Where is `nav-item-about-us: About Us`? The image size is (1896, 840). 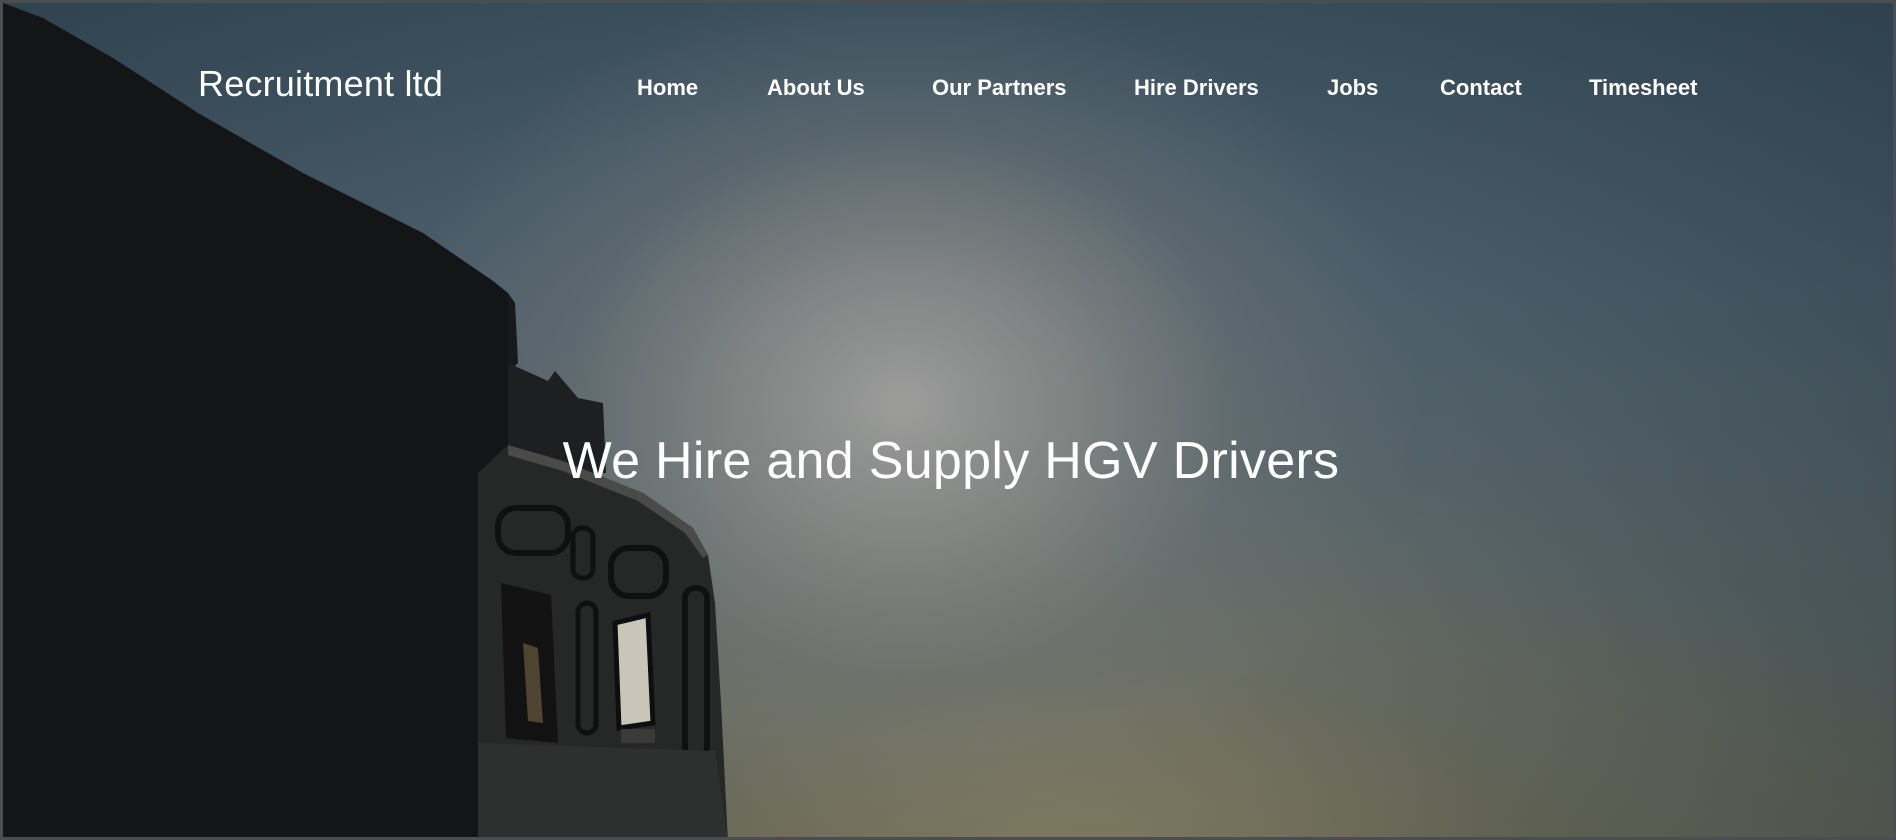 nav-item-about-us: About Us is located at coordinates (816, 88).